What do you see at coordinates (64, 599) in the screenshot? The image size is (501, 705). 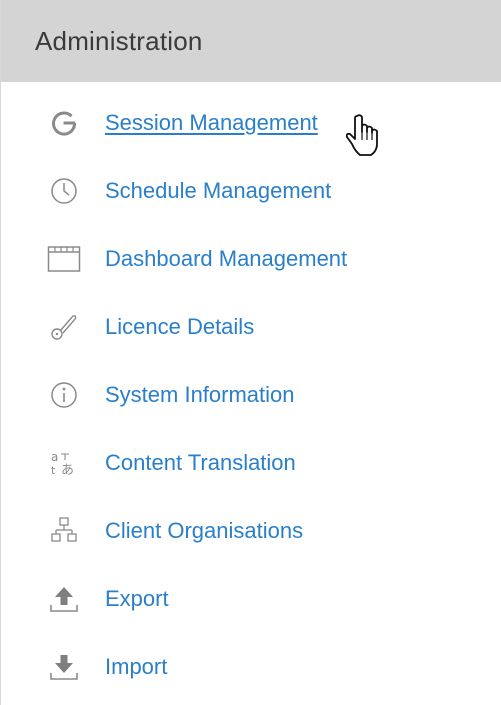 I see `export-icon` at bounding box center [64, 599].